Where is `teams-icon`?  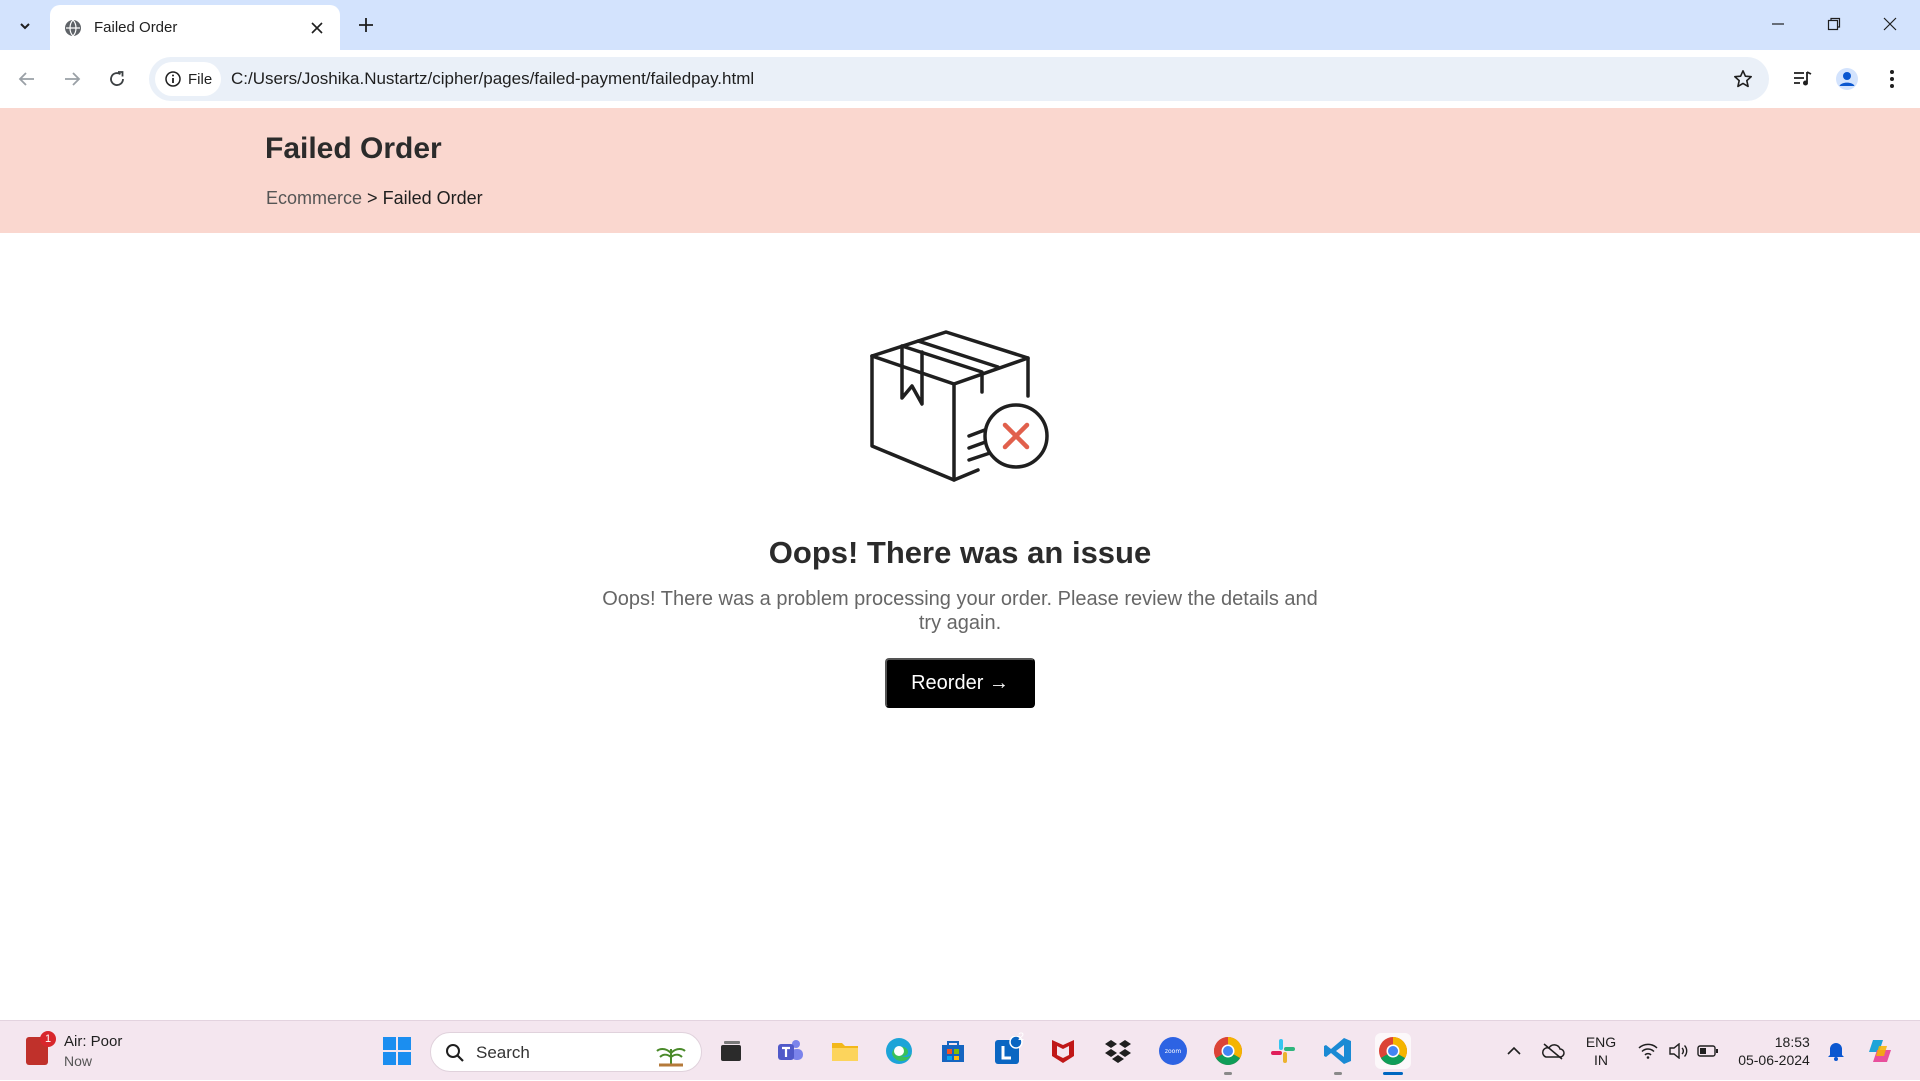 teams-icon is located at coordinates (790, 1051).